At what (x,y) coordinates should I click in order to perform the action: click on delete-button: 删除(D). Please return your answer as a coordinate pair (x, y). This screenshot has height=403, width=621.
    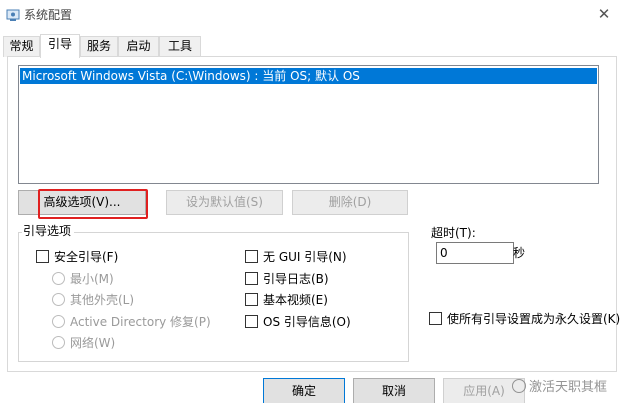
    Looking at the image, I should click on (350, 202).